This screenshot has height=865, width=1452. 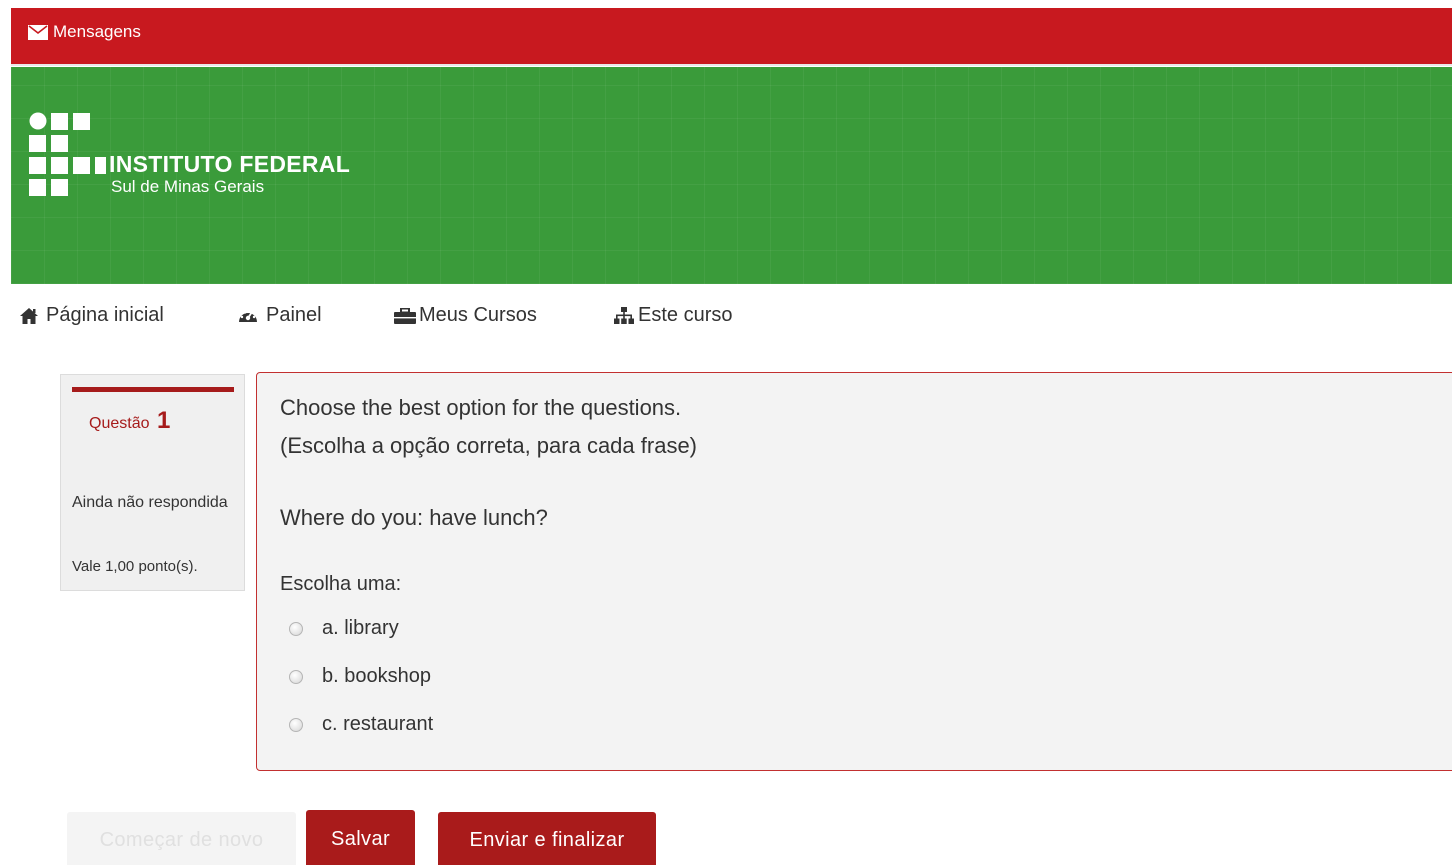 What do you see at coordinates (414, 517) in the screenshot?
I see `question-text-line-3: Where do you: have lunch?` at bounding box center [414, 517].